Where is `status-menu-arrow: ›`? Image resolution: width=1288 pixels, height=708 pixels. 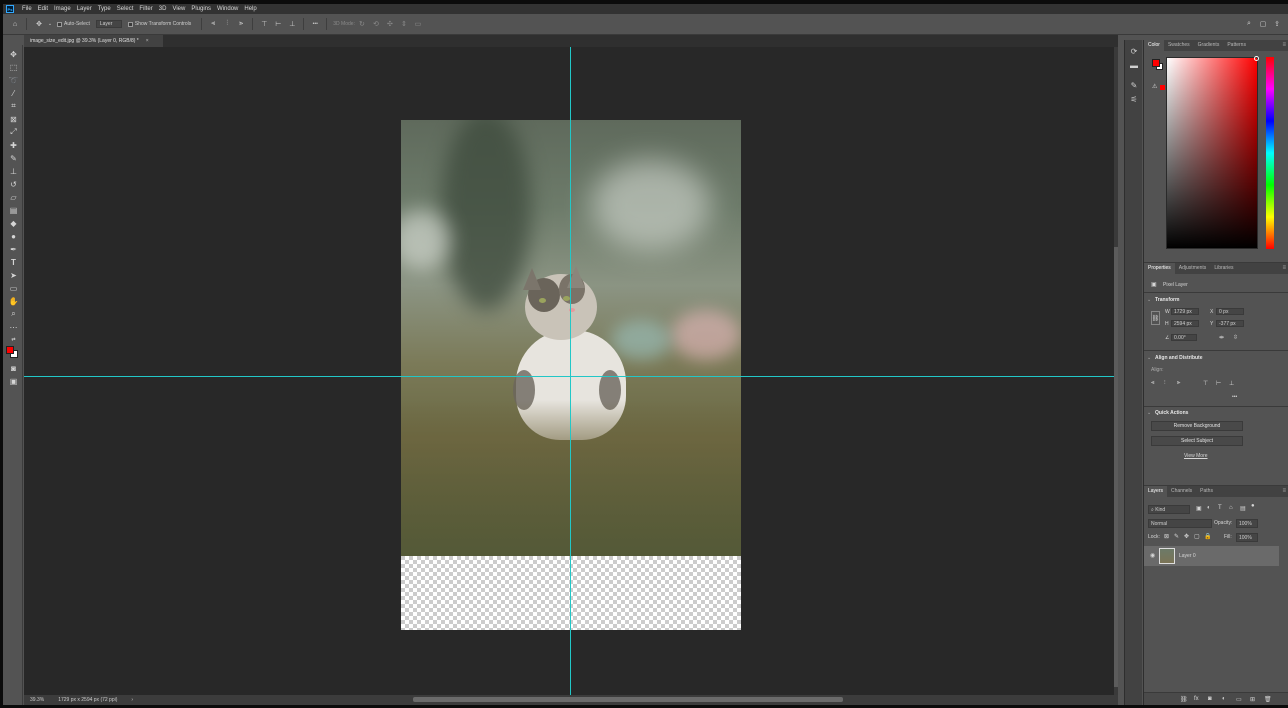 status-menu-arrow: › is located at coordinates (132, 700).